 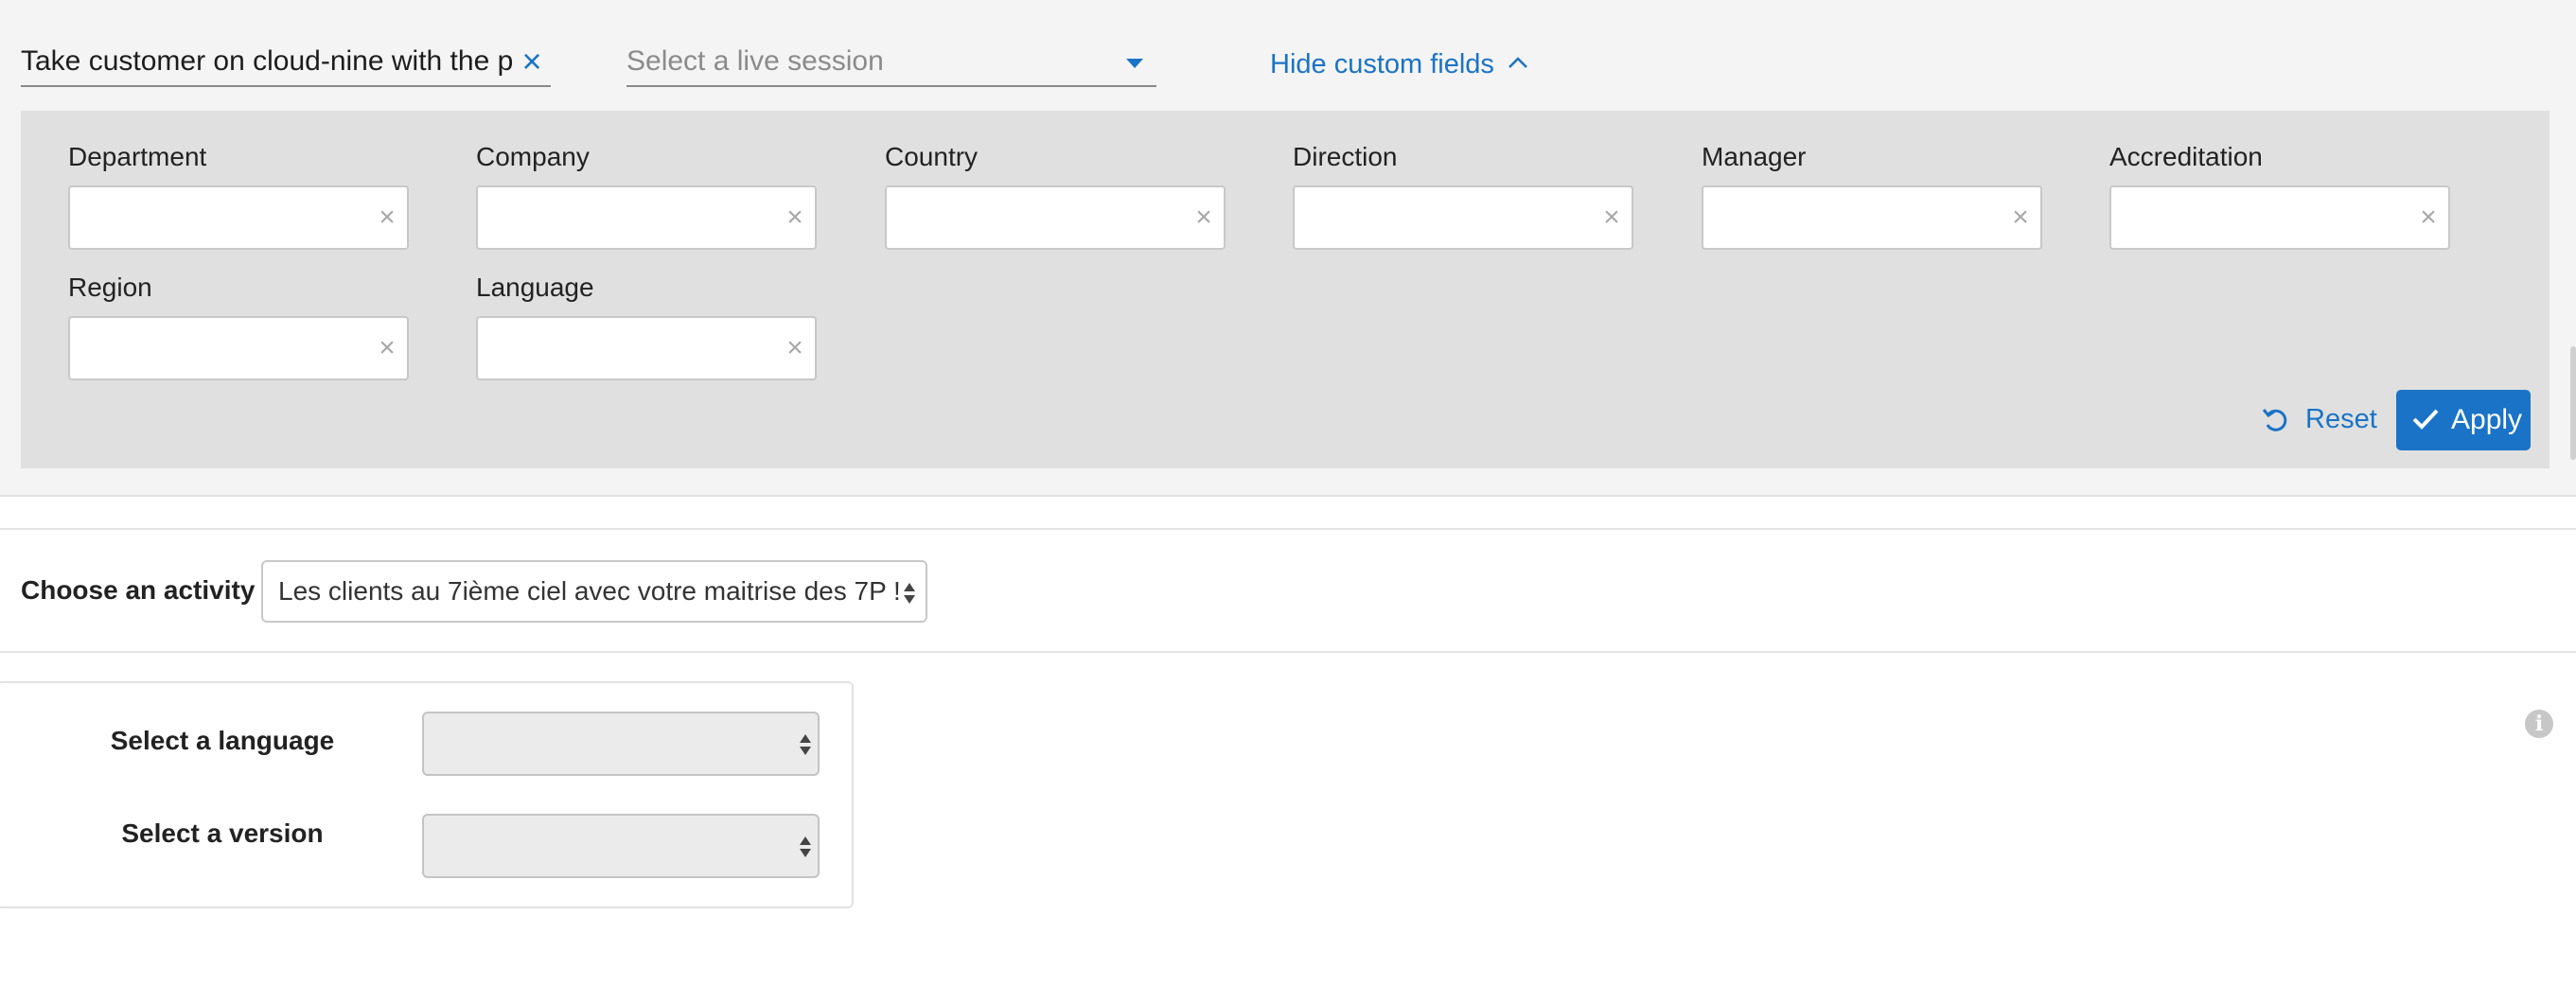 I want to click on field-label-country: Country, so click(x=932, y=156).